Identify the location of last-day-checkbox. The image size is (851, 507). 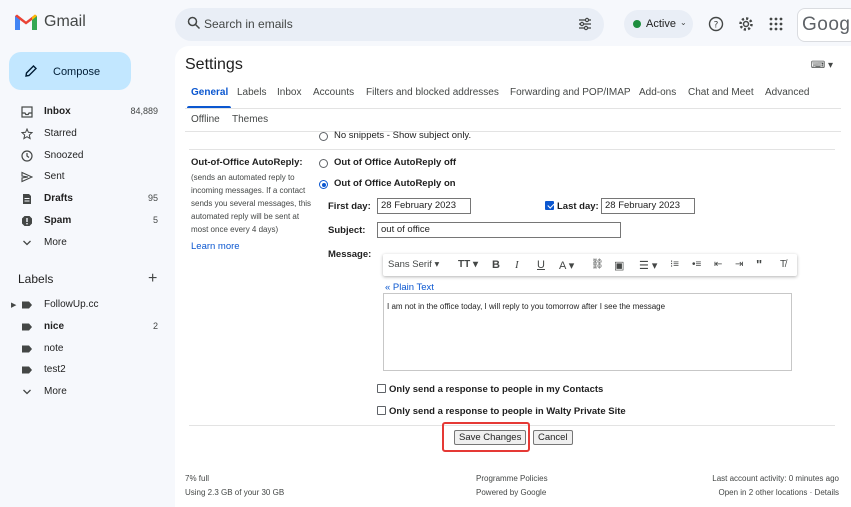
(549, 205).